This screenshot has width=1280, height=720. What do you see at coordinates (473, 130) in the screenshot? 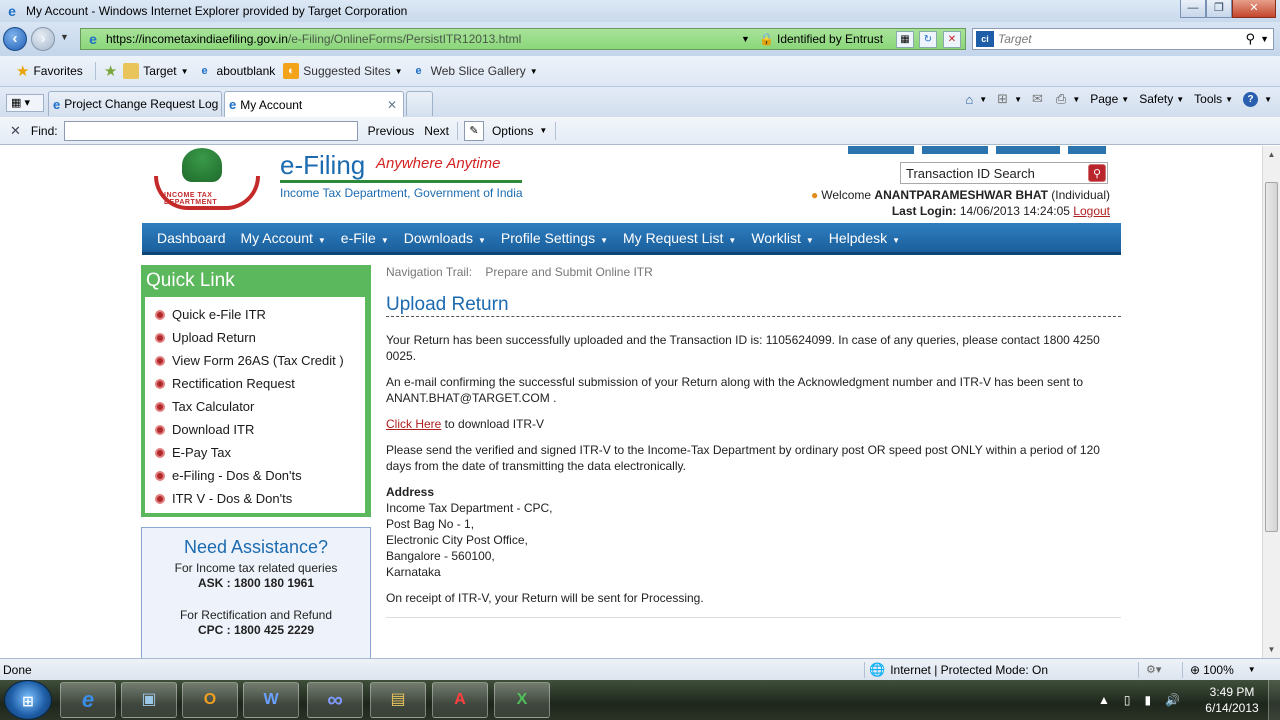
I see `highlight-matches-button: ✎` at bounding box center [473, 130].